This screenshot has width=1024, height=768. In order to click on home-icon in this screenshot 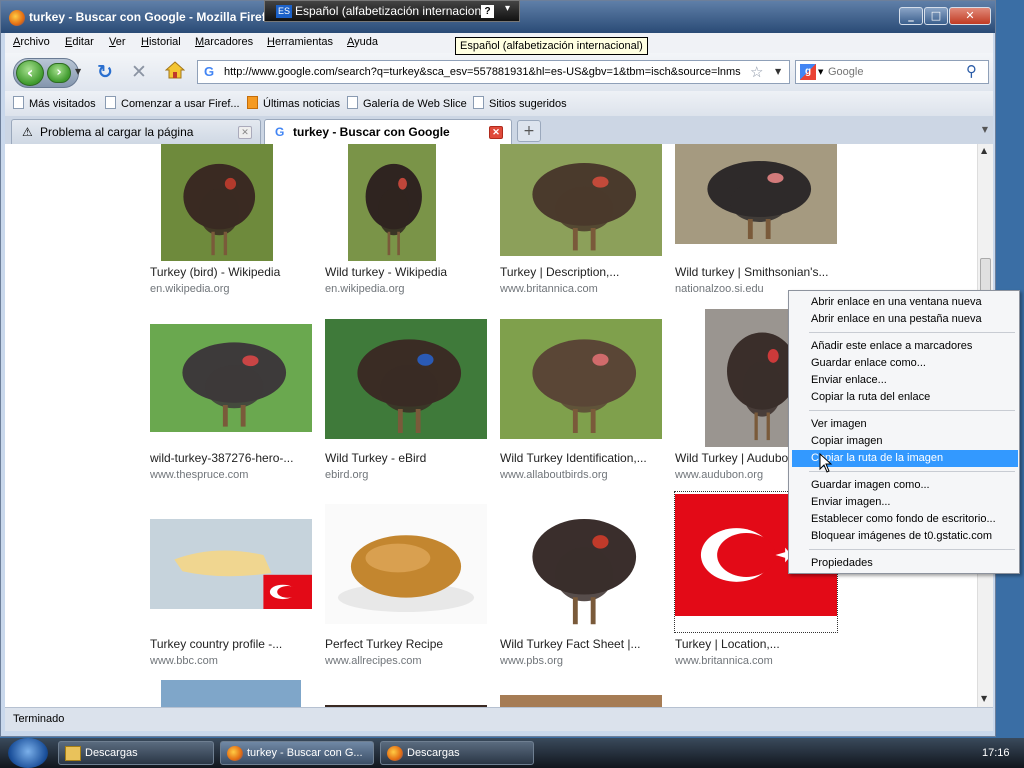, I will do `click(175, 70)`.